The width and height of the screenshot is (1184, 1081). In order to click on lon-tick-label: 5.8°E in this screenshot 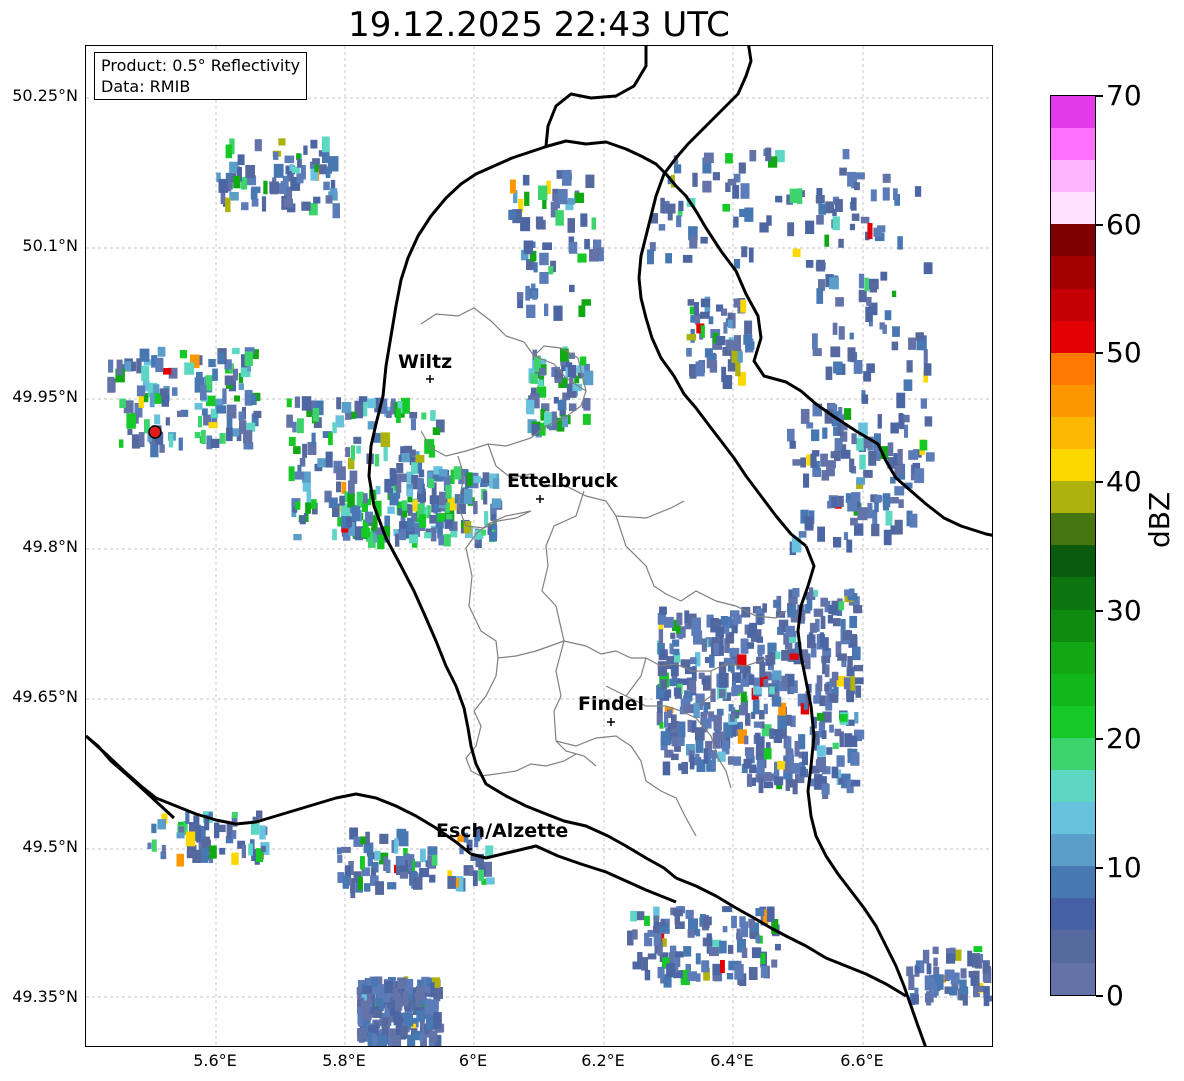, I will do `click(344, 1060)`.